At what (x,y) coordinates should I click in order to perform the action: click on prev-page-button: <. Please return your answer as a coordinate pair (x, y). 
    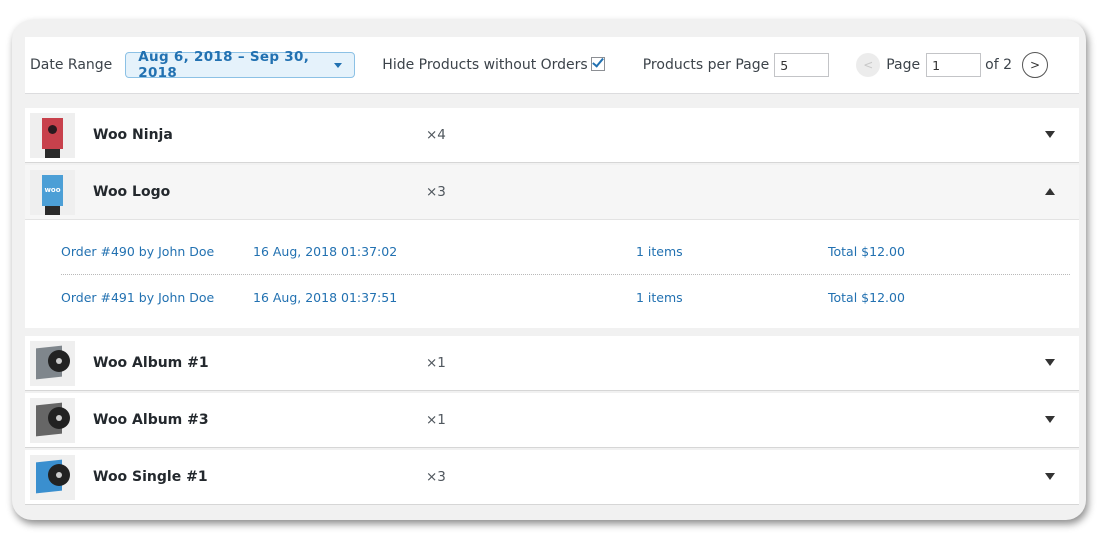
    Looking at the image, I should click on (868, 65).